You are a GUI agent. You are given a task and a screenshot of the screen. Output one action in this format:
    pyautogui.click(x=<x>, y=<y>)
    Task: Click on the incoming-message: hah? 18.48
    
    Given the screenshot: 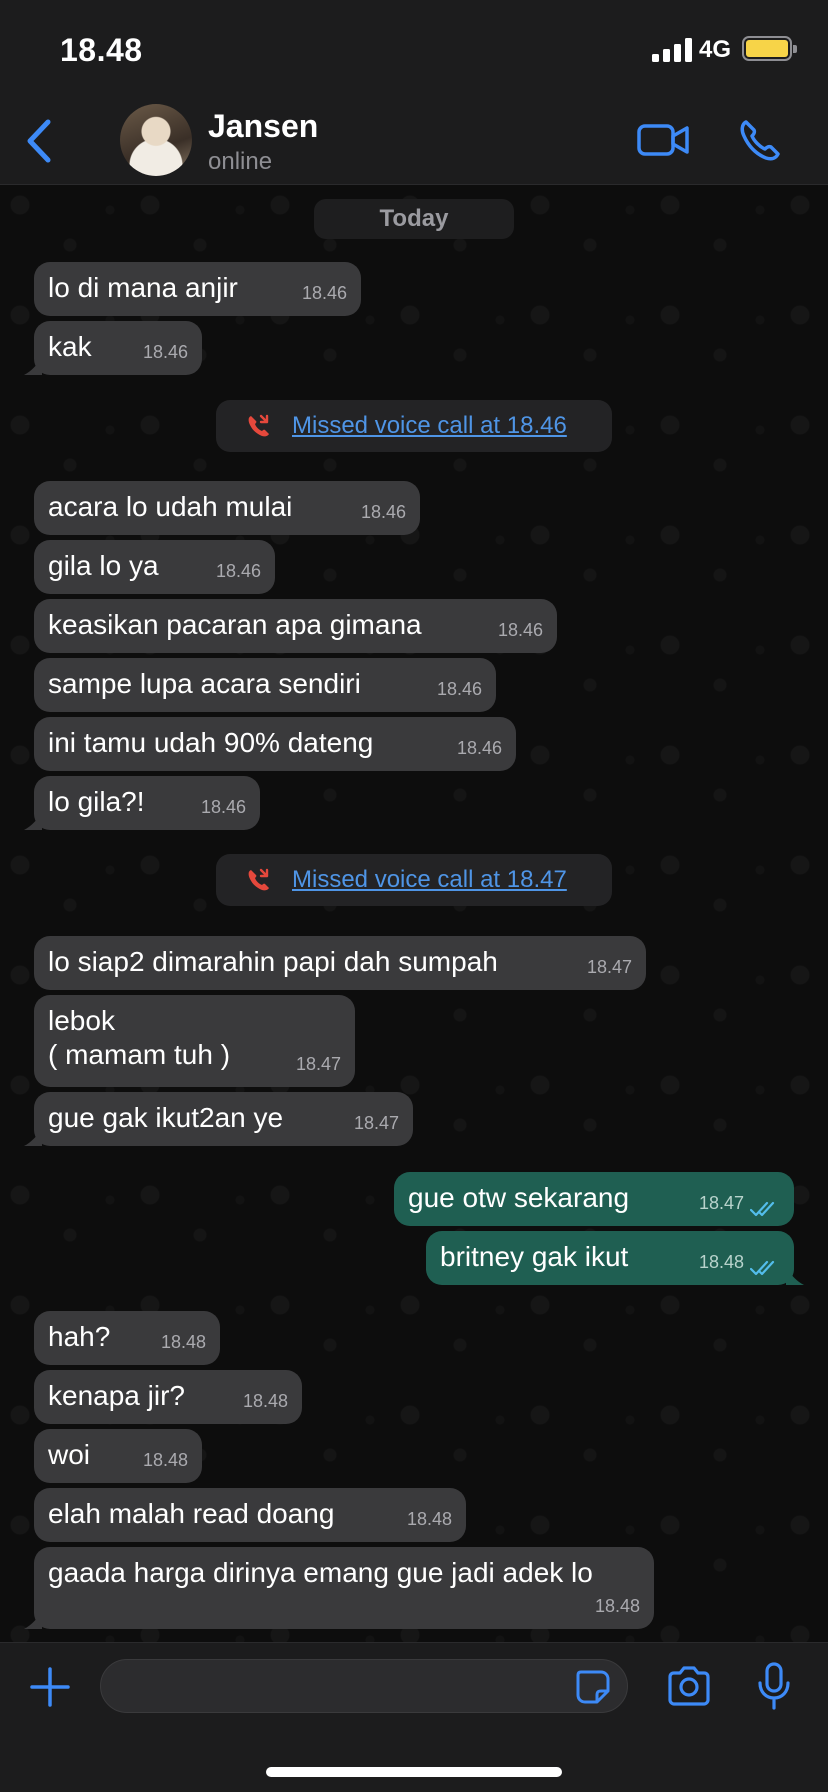 What is the action you would take?
    pyautogui.click(x=127, y=1338)
    